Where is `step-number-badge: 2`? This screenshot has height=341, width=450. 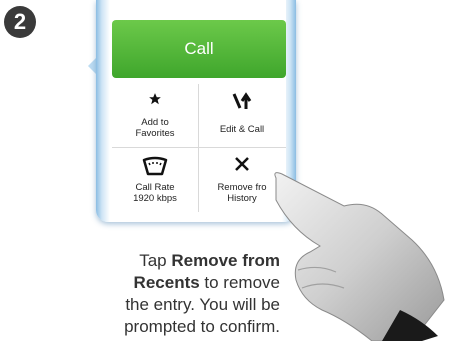 step-number-badge: 2 is located at coordinates (20, 22).